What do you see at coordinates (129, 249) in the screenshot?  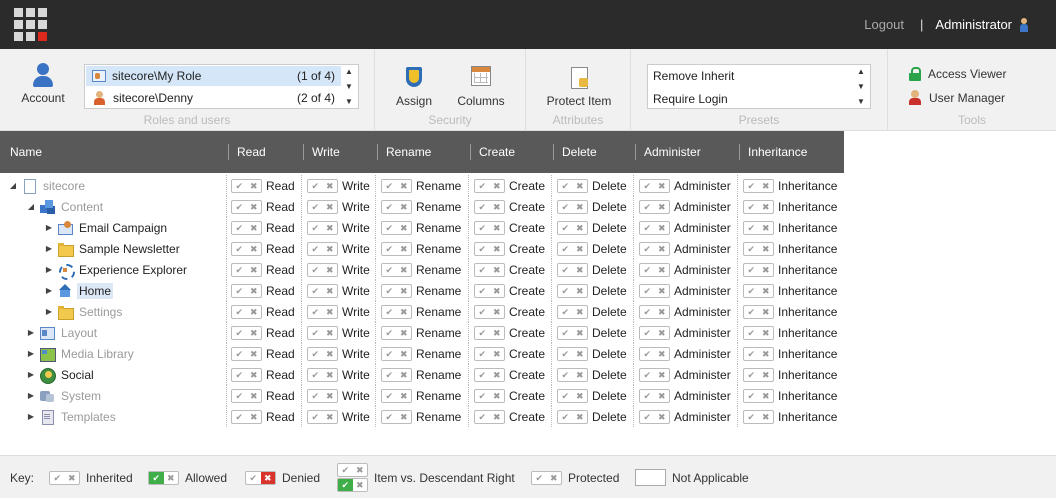 I see `tree-node-label: Sample Newsletter` at bounding box center [129, 249].